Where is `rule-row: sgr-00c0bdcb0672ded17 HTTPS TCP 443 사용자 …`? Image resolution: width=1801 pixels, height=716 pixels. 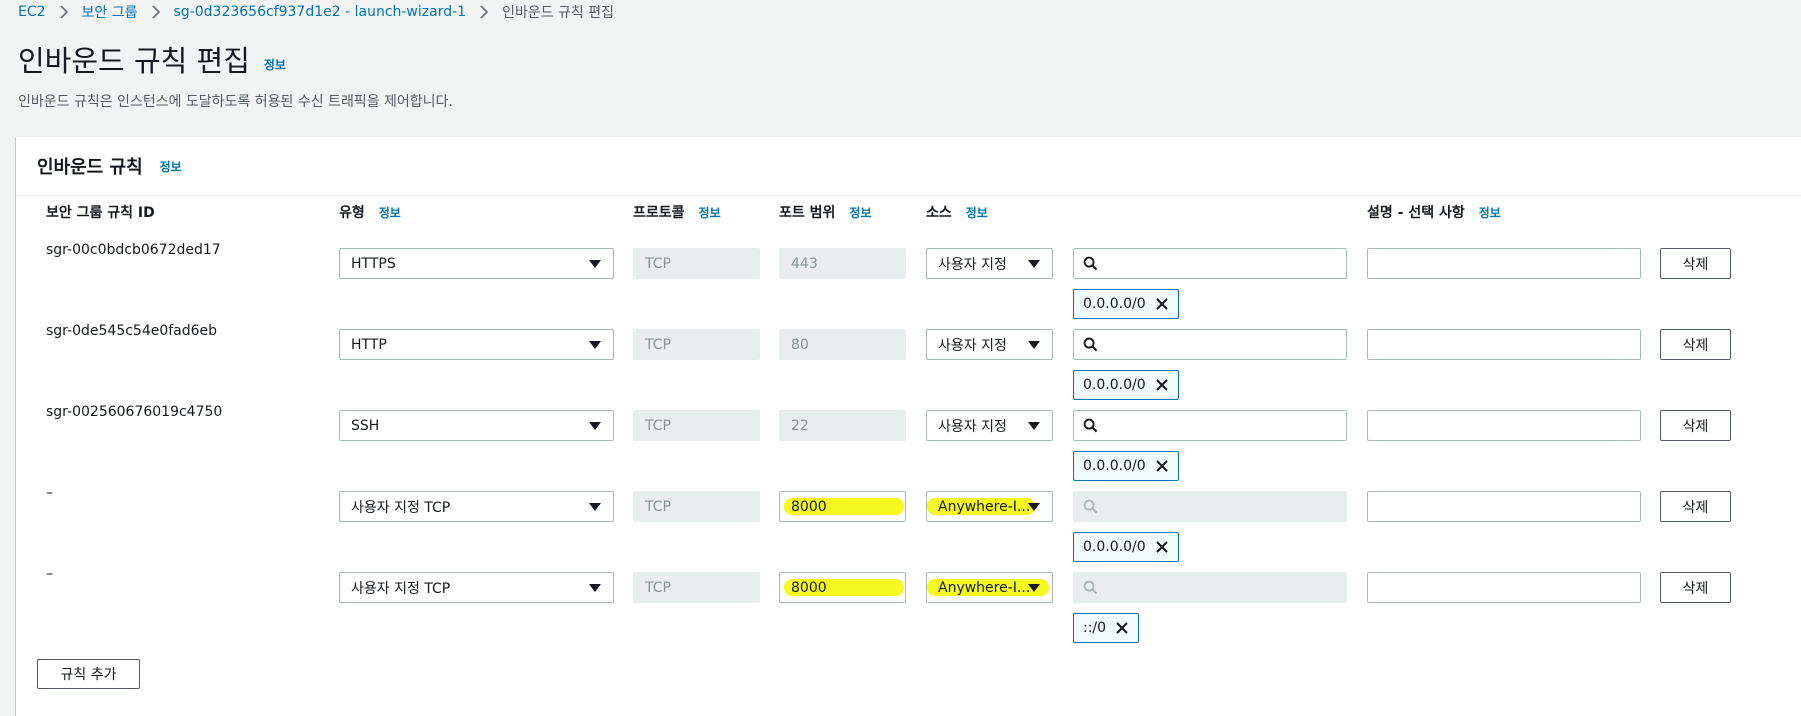 rule-row: sgr-00c0bdcb0672ded17 HTTPS TCP 443 사용자 … is located at coordinates (908, 278).